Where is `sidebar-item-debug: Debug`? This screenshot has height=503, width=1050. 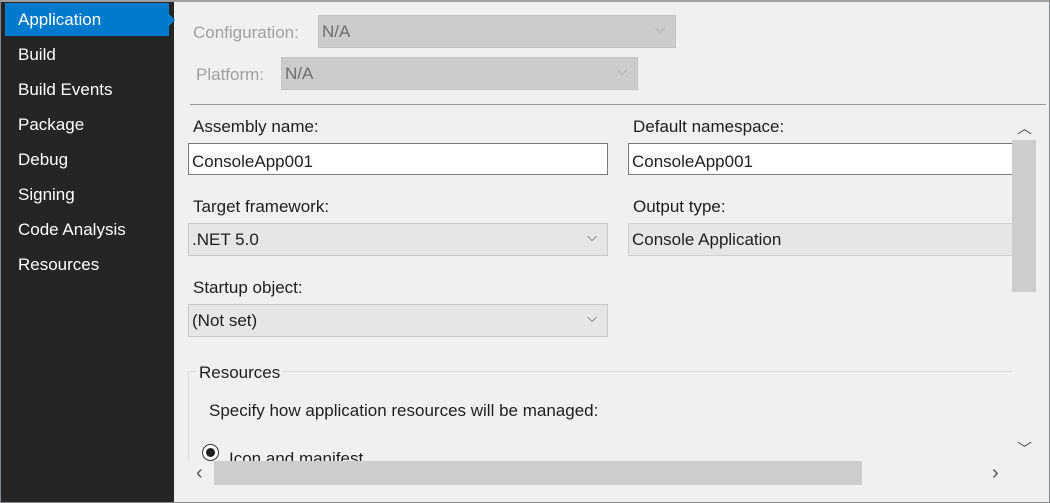 sidebar-item-debug: Debug is located at coordinates (87, 159).